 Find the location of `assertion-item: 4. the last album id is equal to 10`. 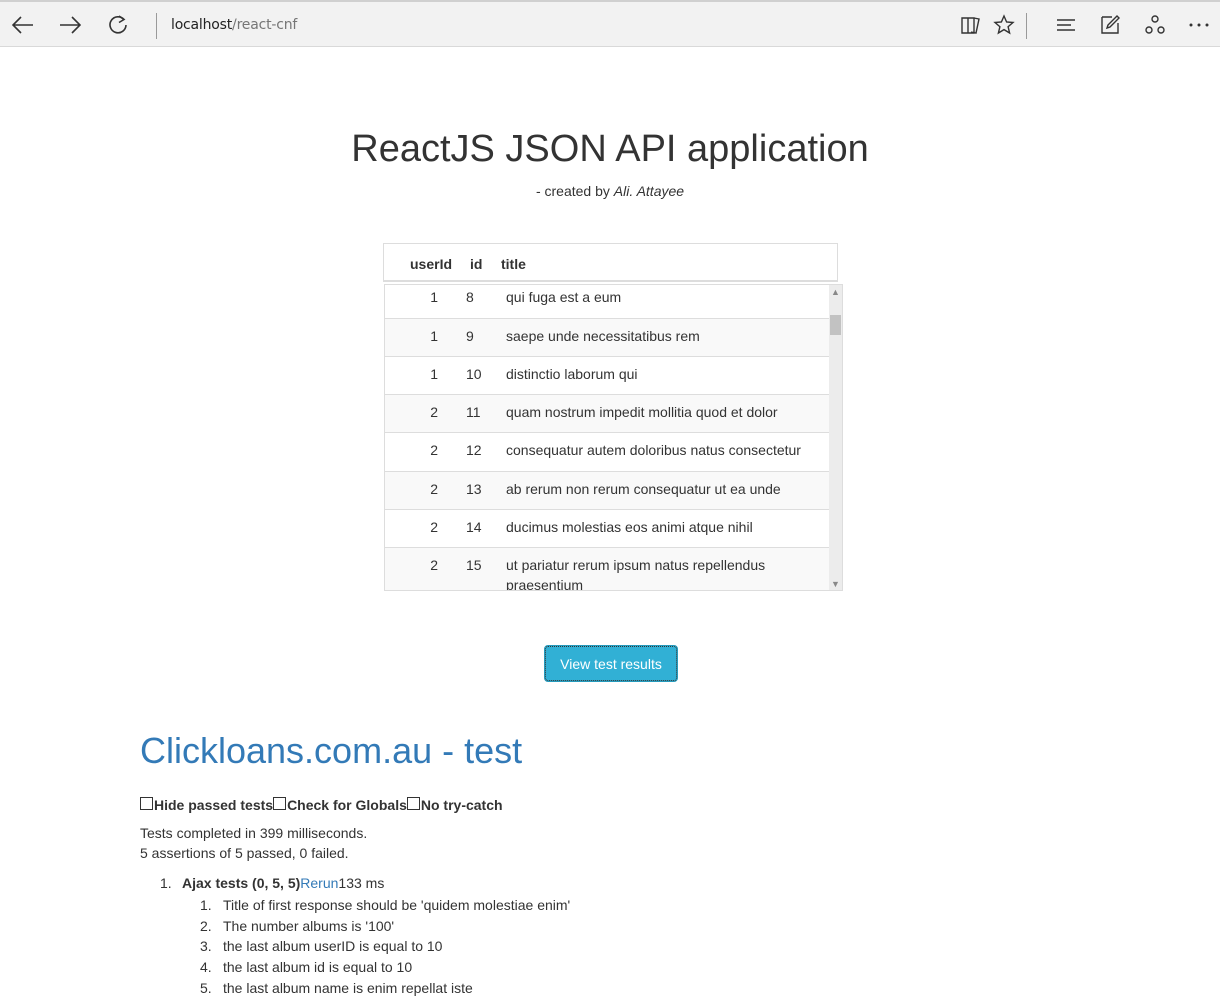

assertion-item: 4. the last album id is equal to 10 is located at coordinates (306, 967).